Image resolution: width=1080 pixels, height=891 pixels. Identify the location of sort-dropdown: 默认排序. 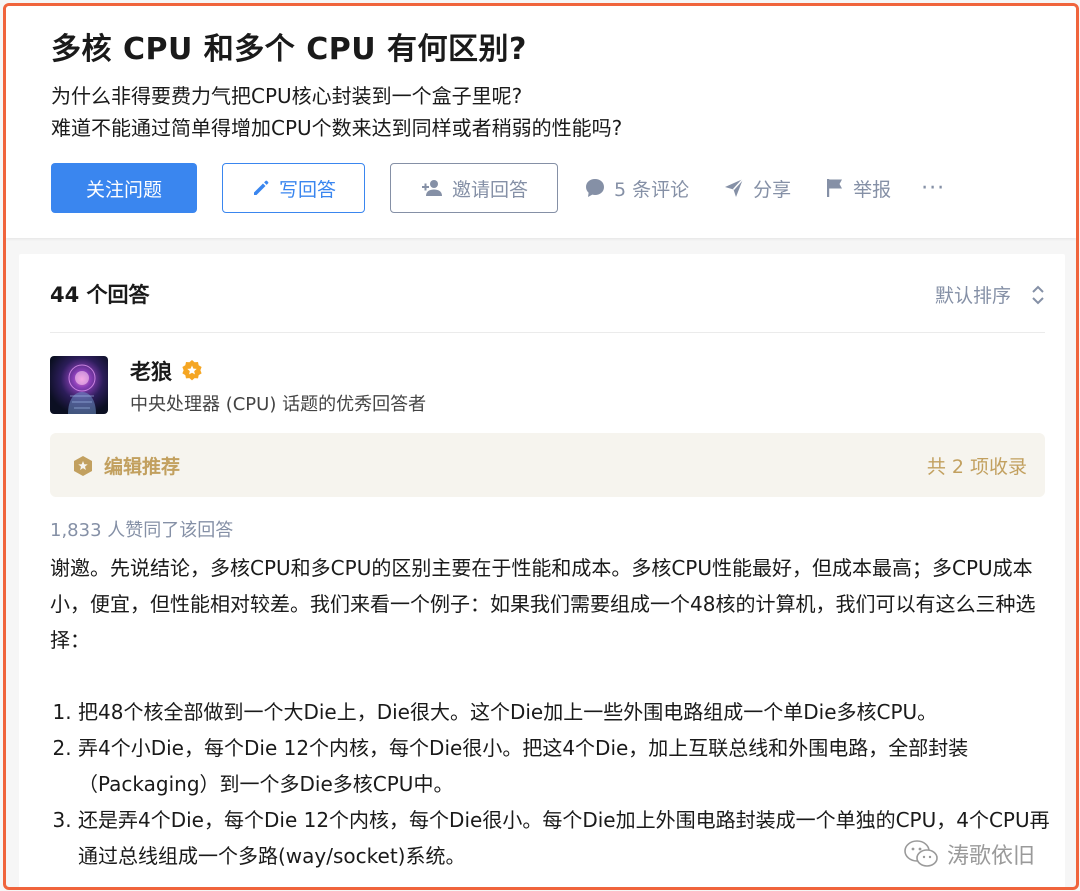
(990, 294).